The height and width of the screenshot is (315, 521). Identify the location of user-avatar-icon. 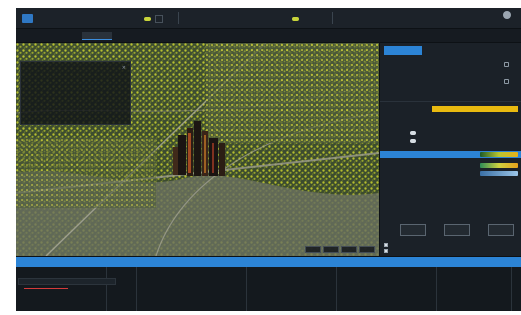
(507, 15).